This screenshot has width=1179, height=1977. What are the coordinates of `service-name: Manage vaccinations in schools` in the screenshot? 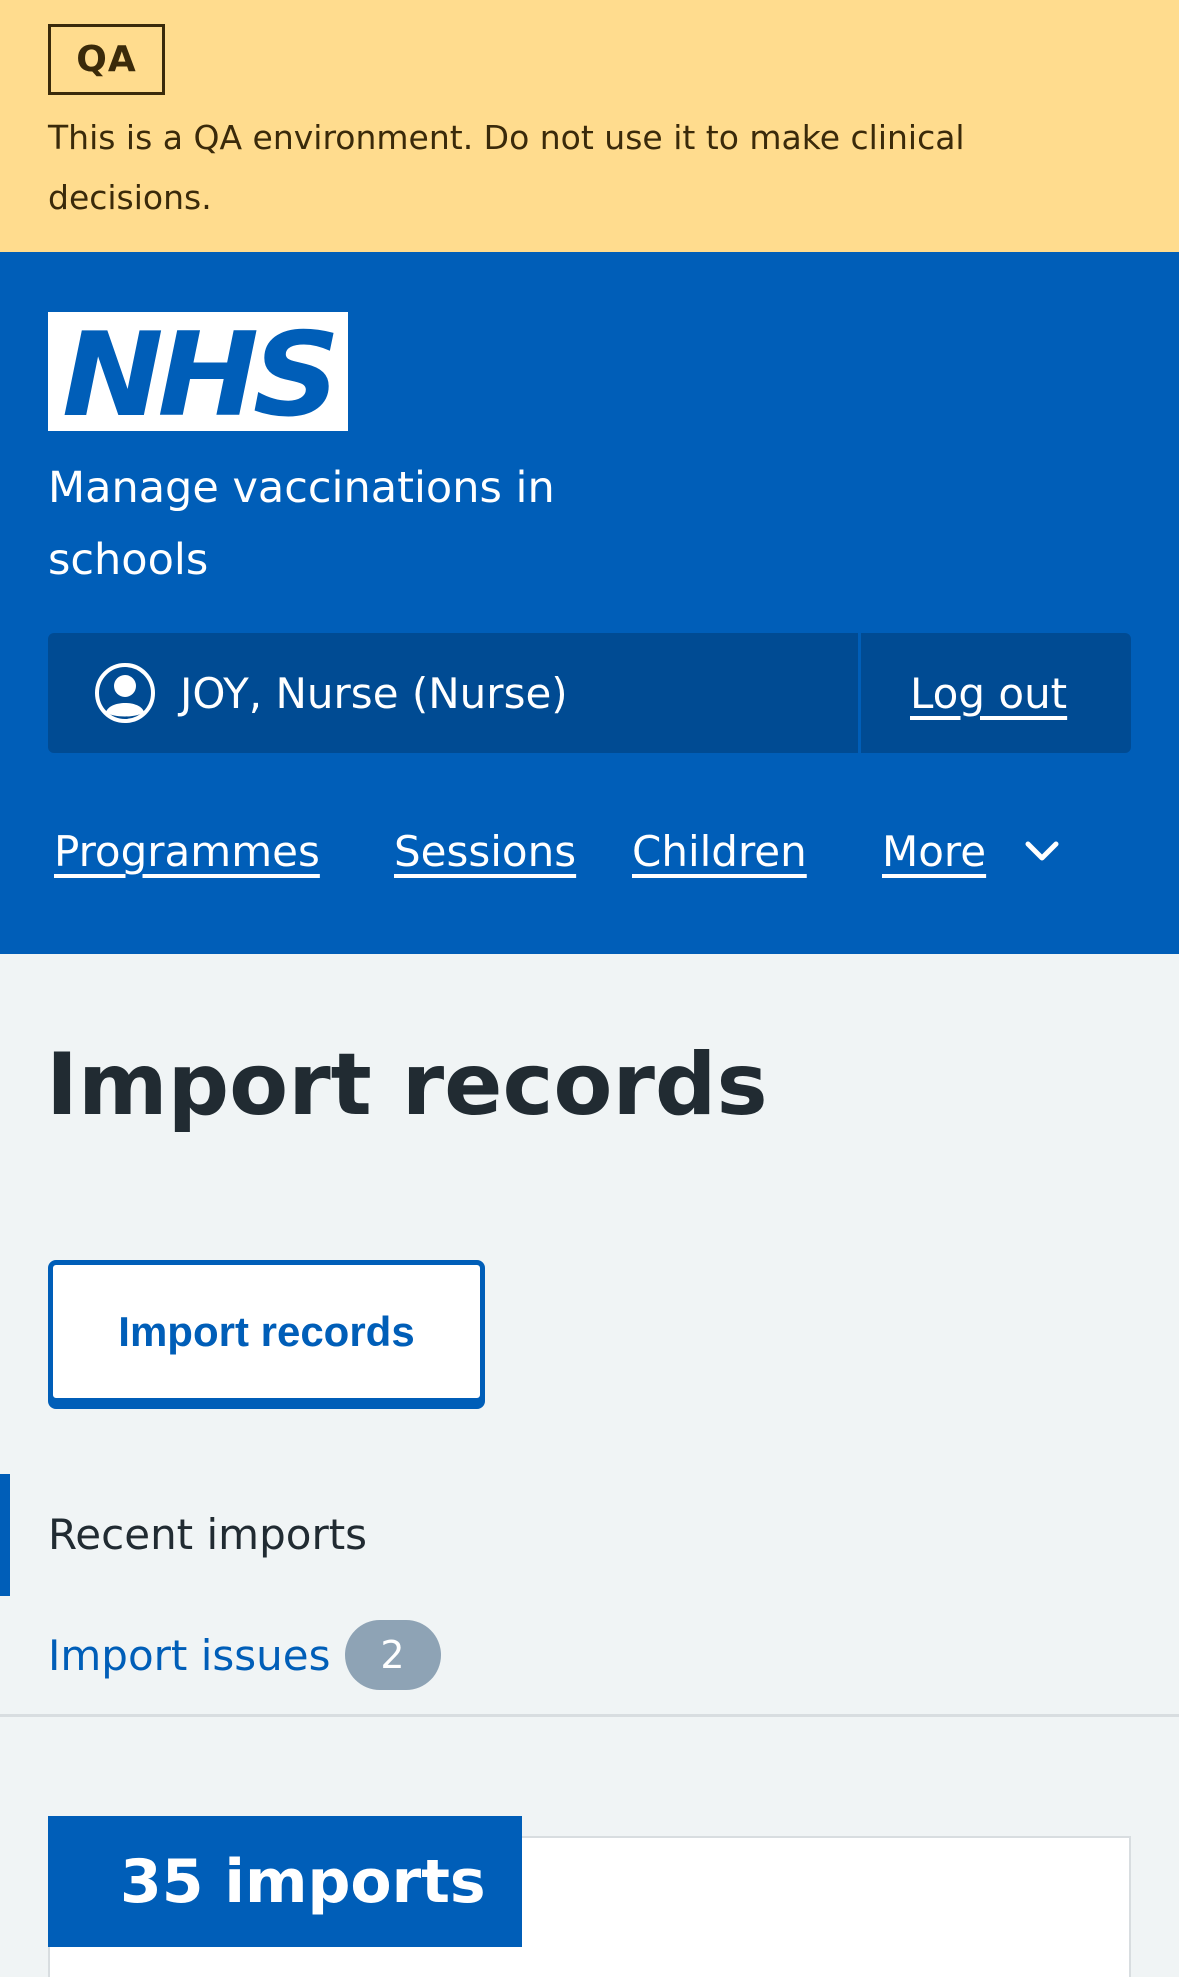 It's located at (358, 524).